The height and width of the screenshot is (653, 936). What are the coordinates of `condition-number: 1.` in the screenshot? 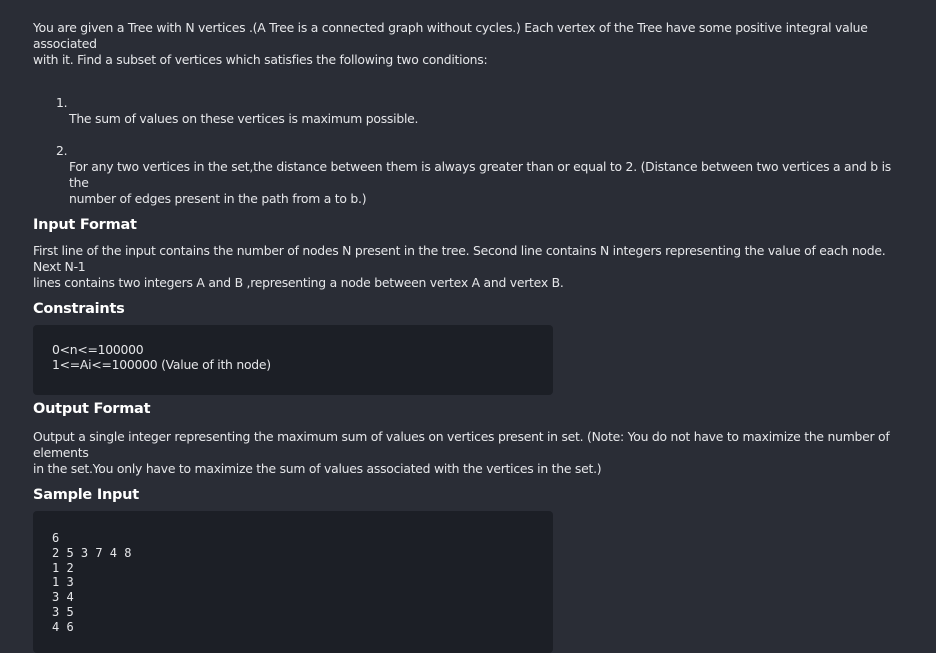 It's located at (62, 102).